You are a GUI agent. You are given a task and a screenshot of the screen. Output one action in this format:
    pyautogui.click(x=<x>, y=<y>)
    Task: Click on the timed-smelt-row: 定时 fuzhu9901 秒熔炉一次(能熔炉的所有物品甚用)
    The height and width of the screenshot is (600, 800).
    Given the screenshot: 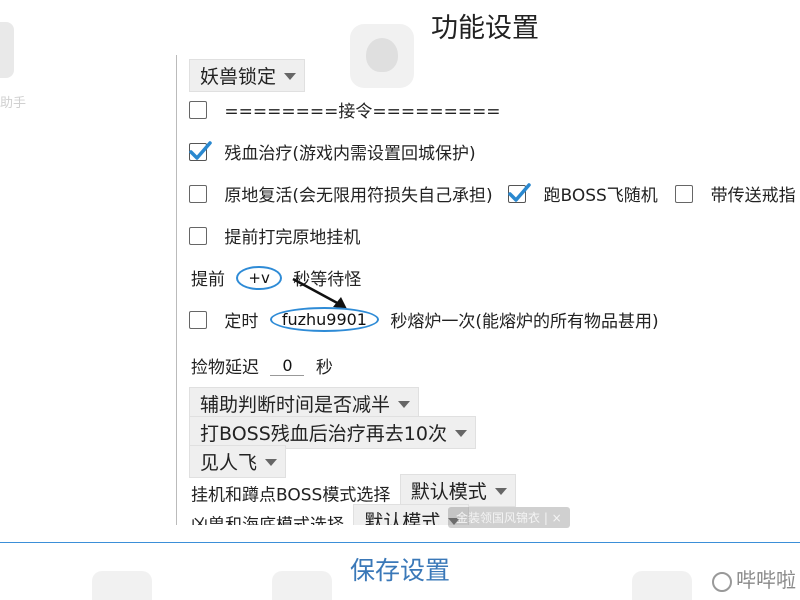 What is the action you would take?
    pyautogui.click(x=424, y=319)
    